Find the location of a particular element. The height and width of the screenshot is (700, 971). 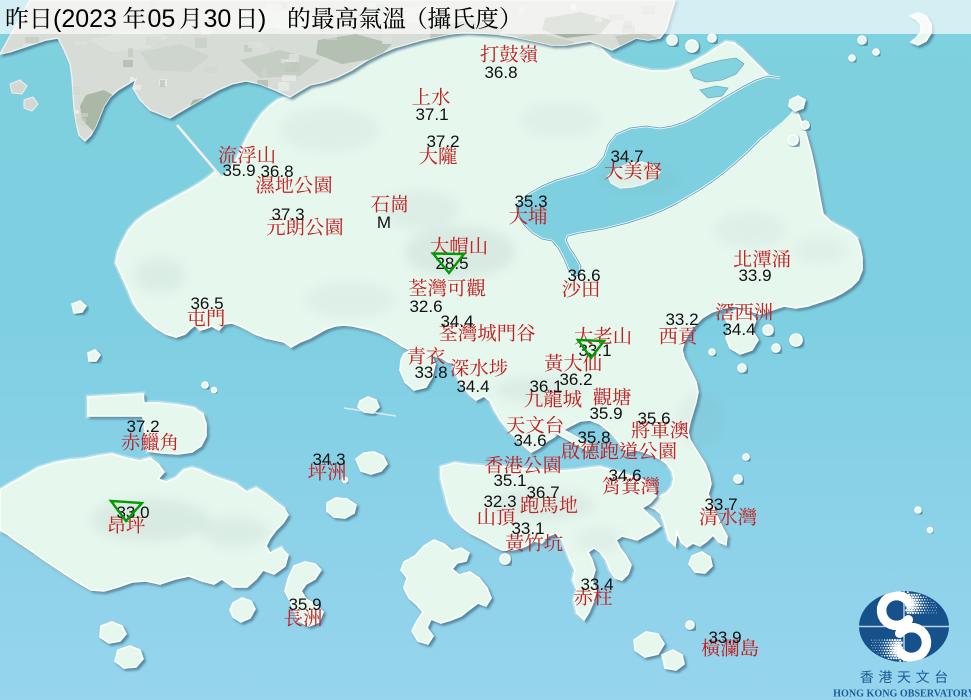

svg-text: 36.5 is located at coordinates (206, 303).